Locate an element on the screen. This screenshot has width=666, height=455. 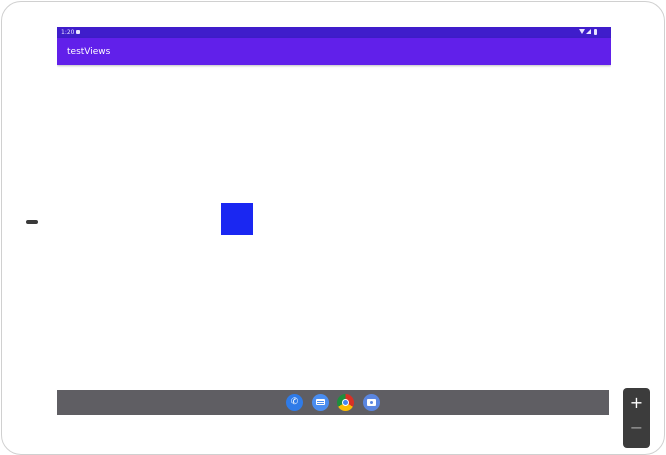
app-bar: testViews is located at coordinates (334, 51).